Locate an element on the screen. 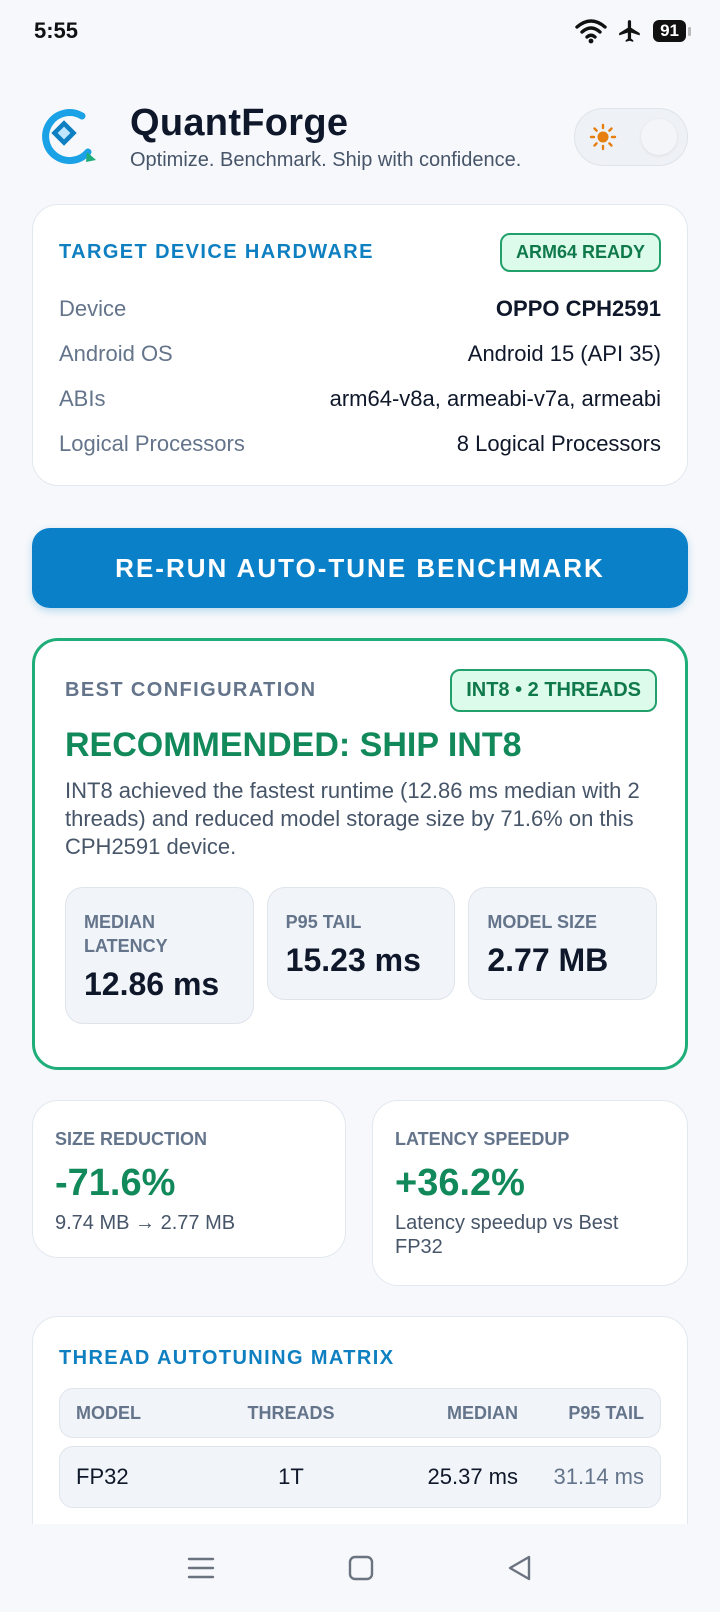 Image resolution: width=720 pixels, height=1612 pixels. metric-label: MEDIAN LATENCY is located at coordinates (126, 934).